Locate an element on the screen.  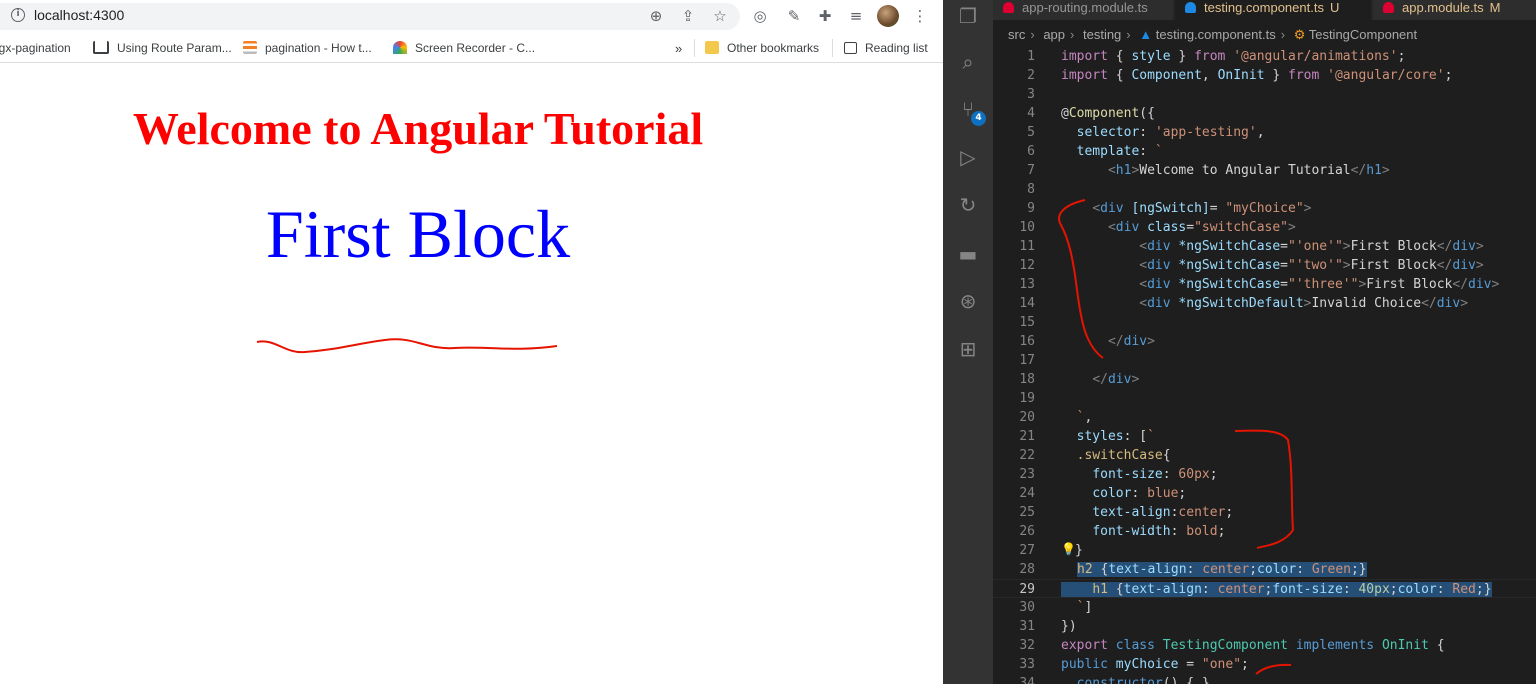
code-line: 21 styles: [` is located at coordinates (1264, 436).